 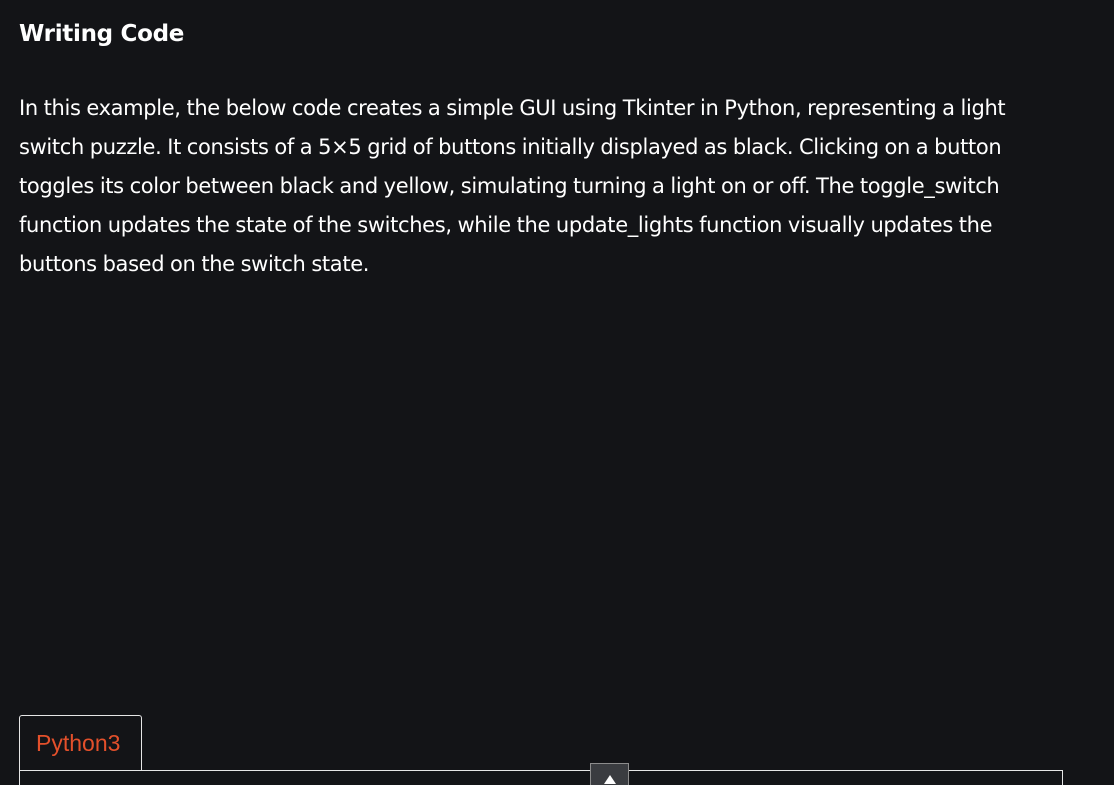 What do you see at coordinates (102, 34) in the screenshot?
I see `section-heading: Writing Code` at bounding box center [102, 34].